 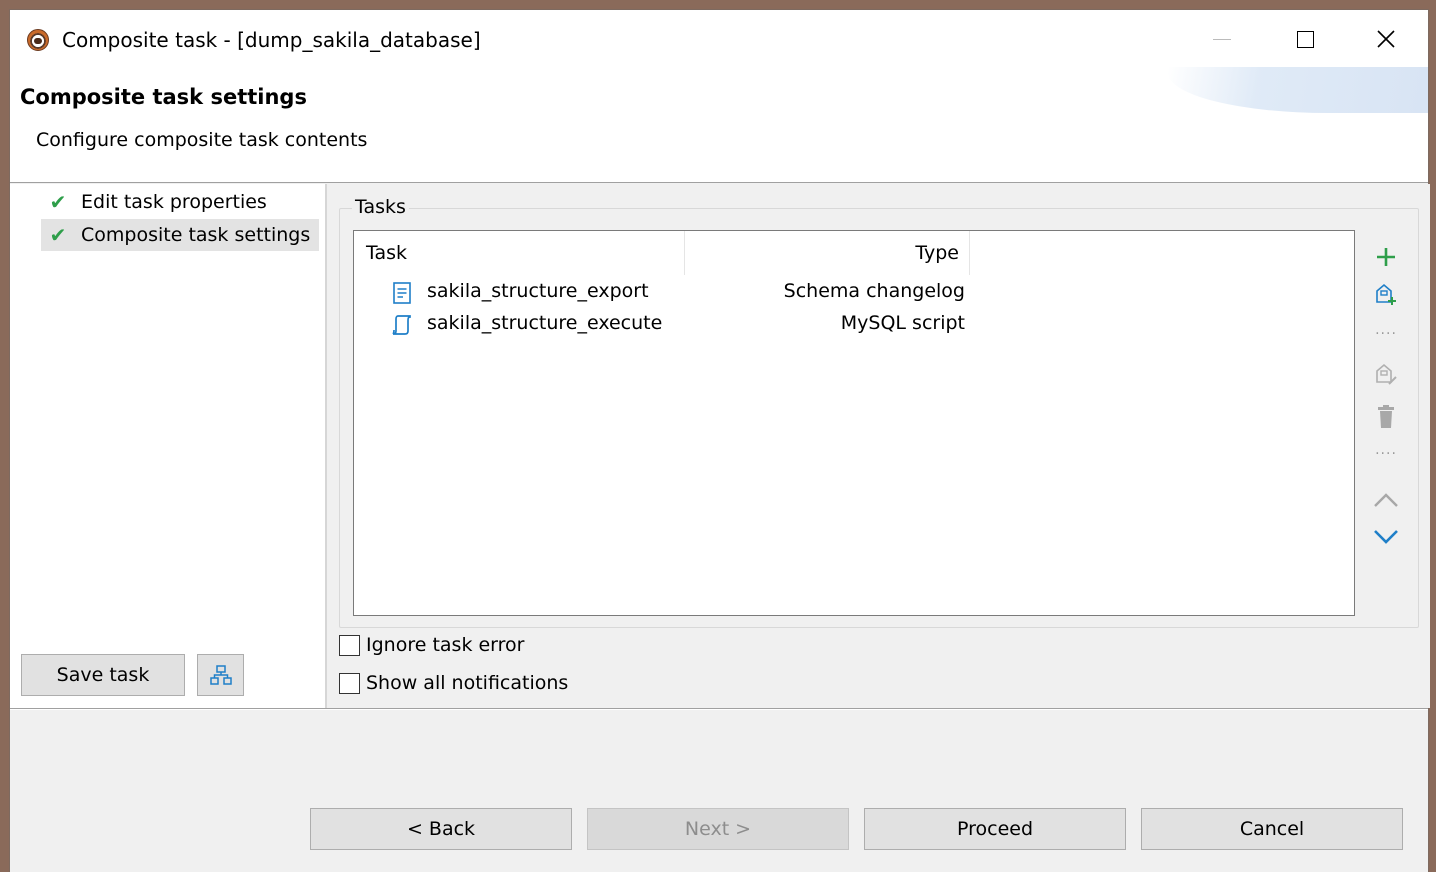 What do you see at coordinates (519, 253) in the screenshot?
I see `column-header-task: Task` at bounding box center [519, 253].